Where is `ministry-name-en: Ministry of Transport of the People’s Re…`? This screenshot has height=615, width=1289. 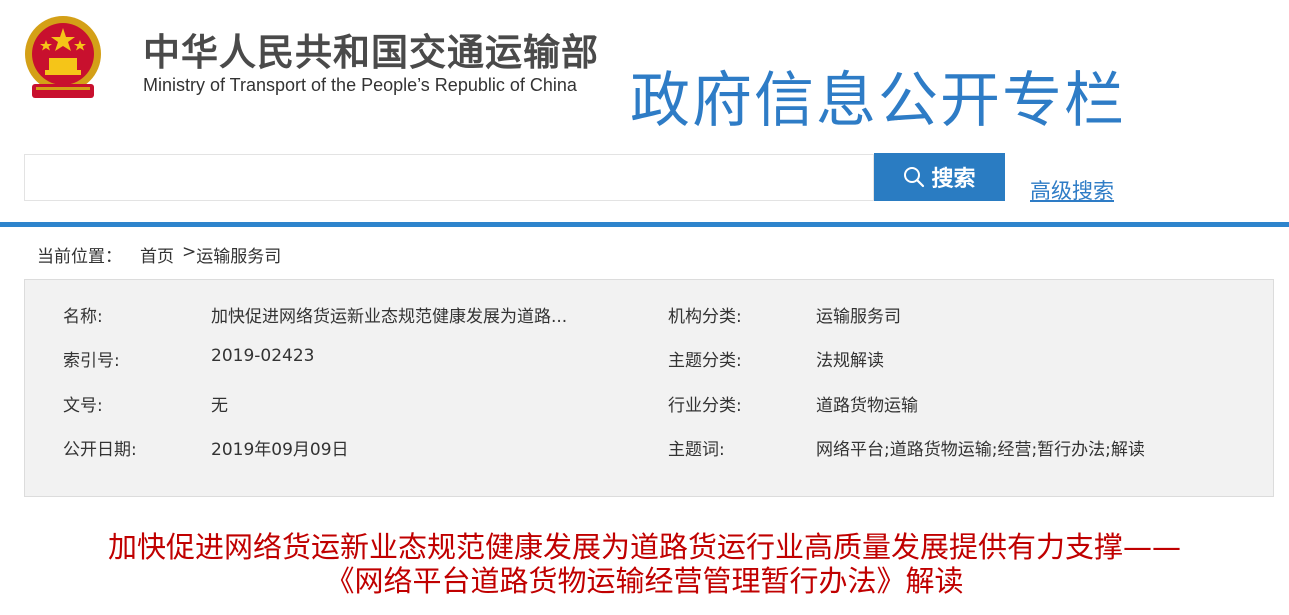 ministry-name-en: Ministry of Transport of the People’s Re… is located at coordinates (360, 85).